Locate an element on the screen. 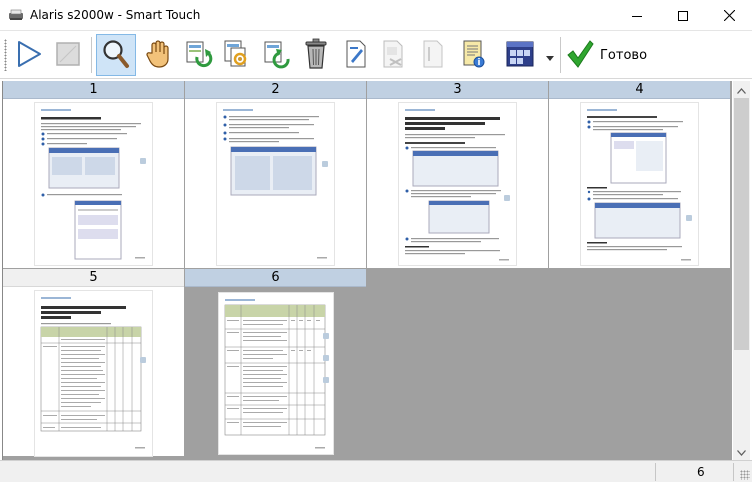 This screenshot has height=482, width=752. delete-button is located at coordinates (316, 55).